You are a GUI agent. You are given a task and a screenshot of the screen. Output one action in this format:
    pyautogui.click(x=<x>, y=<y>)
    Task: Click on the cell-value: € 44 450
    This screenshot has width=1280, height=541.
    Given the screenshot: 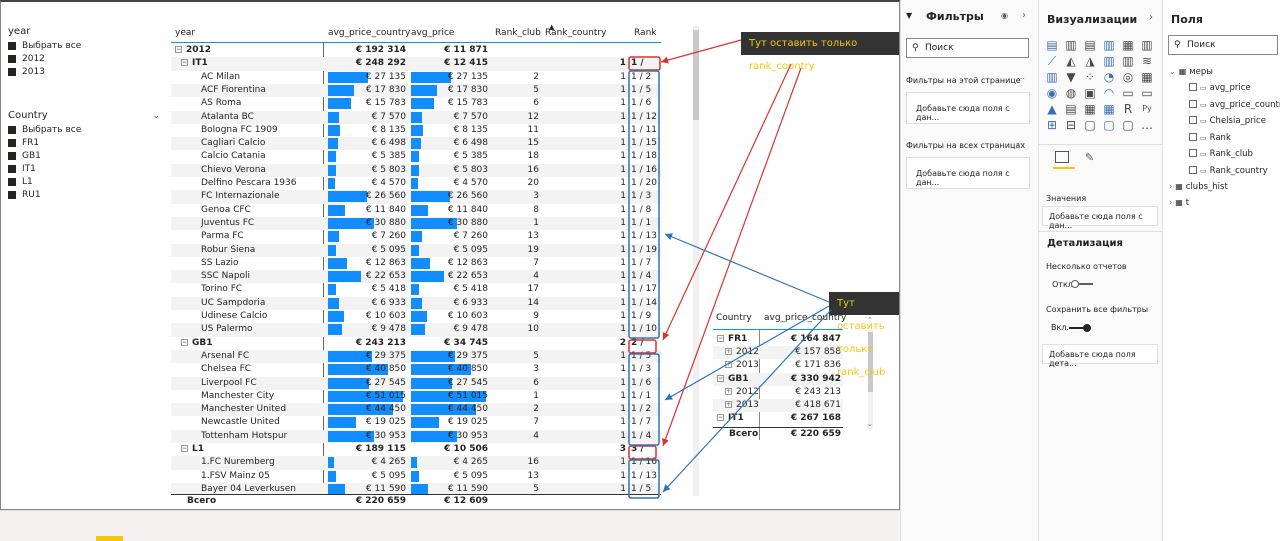 What is the action you would take?
    pyautogui.click(x=467, y=409)
    